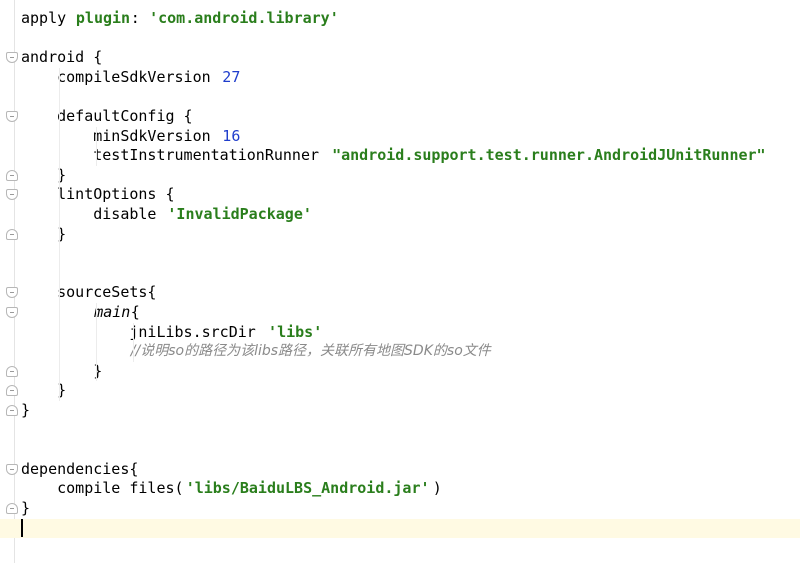 The image size is (800, 563). I want to click on code-token: ), so click(437, 488).